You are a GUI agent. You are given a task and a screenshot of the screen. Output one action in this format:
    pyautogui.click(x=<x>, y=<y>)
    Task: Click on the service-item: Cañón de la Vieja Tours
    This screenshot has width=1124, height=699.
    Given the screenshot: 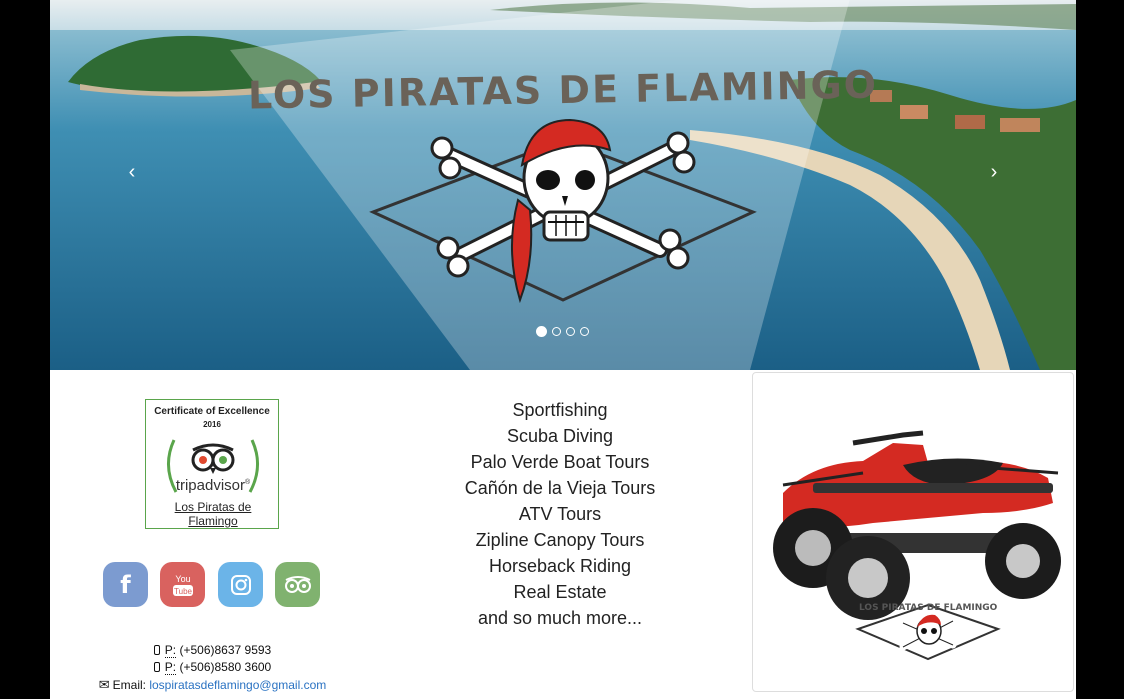 What is the action you would take?
    pyautogui.click(x=560, y=488)
    